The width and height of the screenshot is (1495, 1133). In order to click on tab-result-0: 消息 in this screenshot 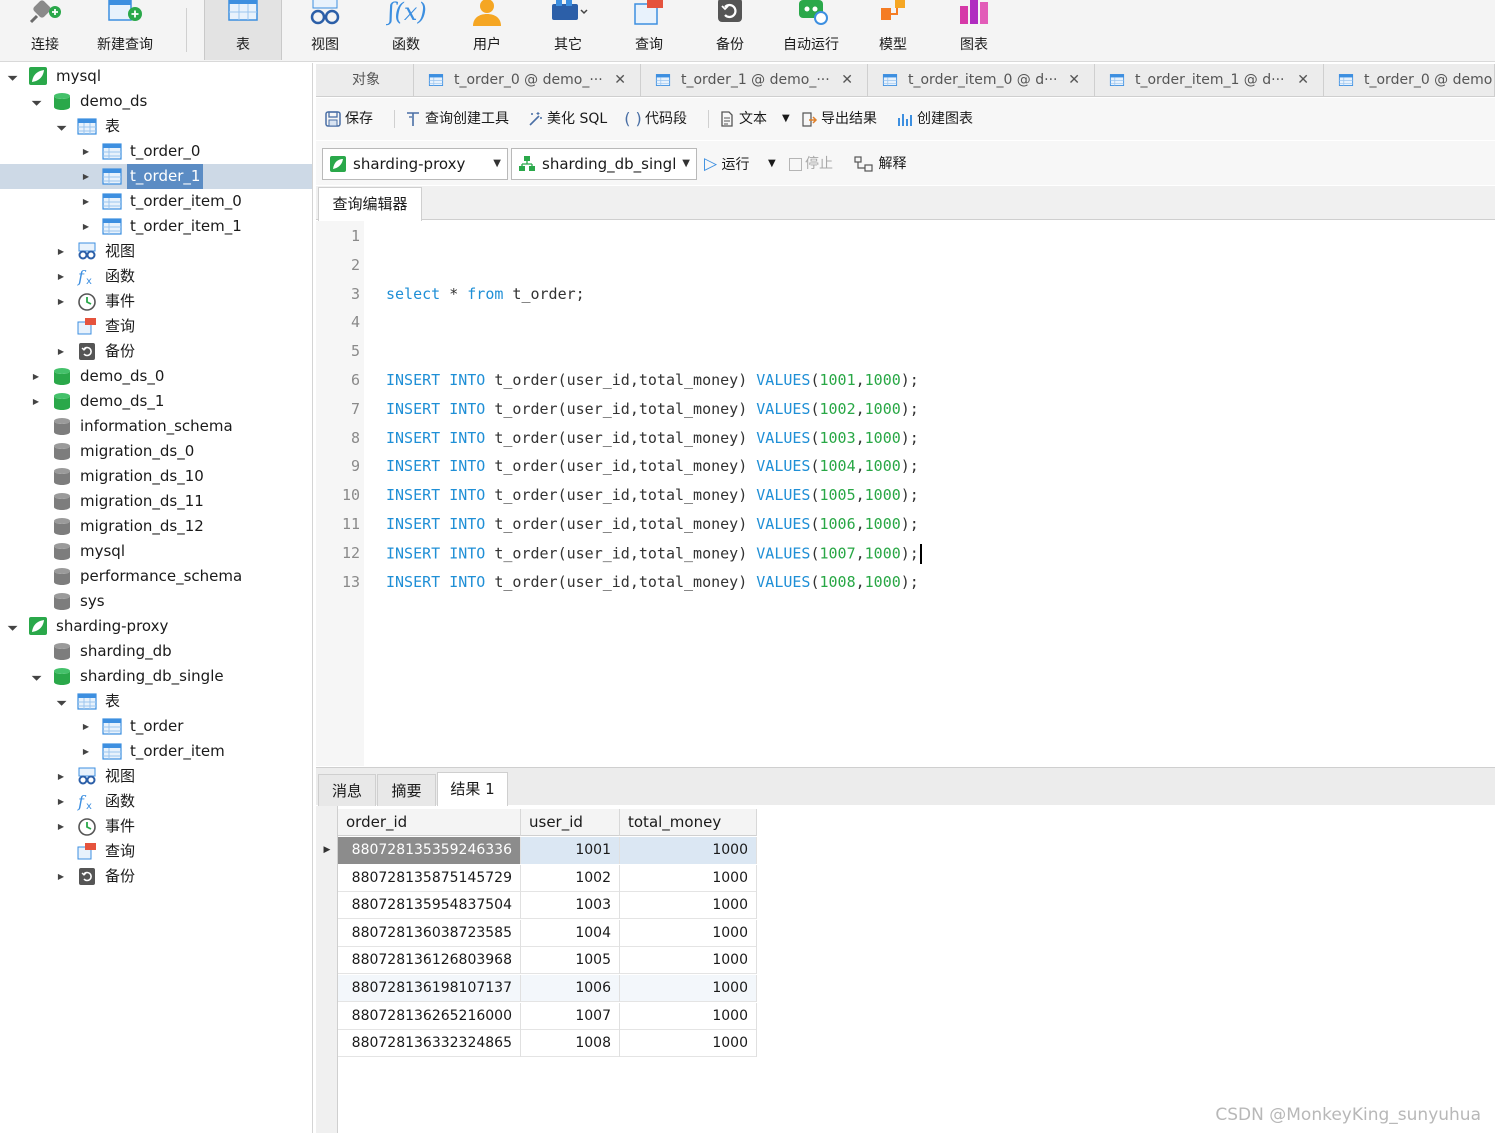, I will do `click(347, 790)`.